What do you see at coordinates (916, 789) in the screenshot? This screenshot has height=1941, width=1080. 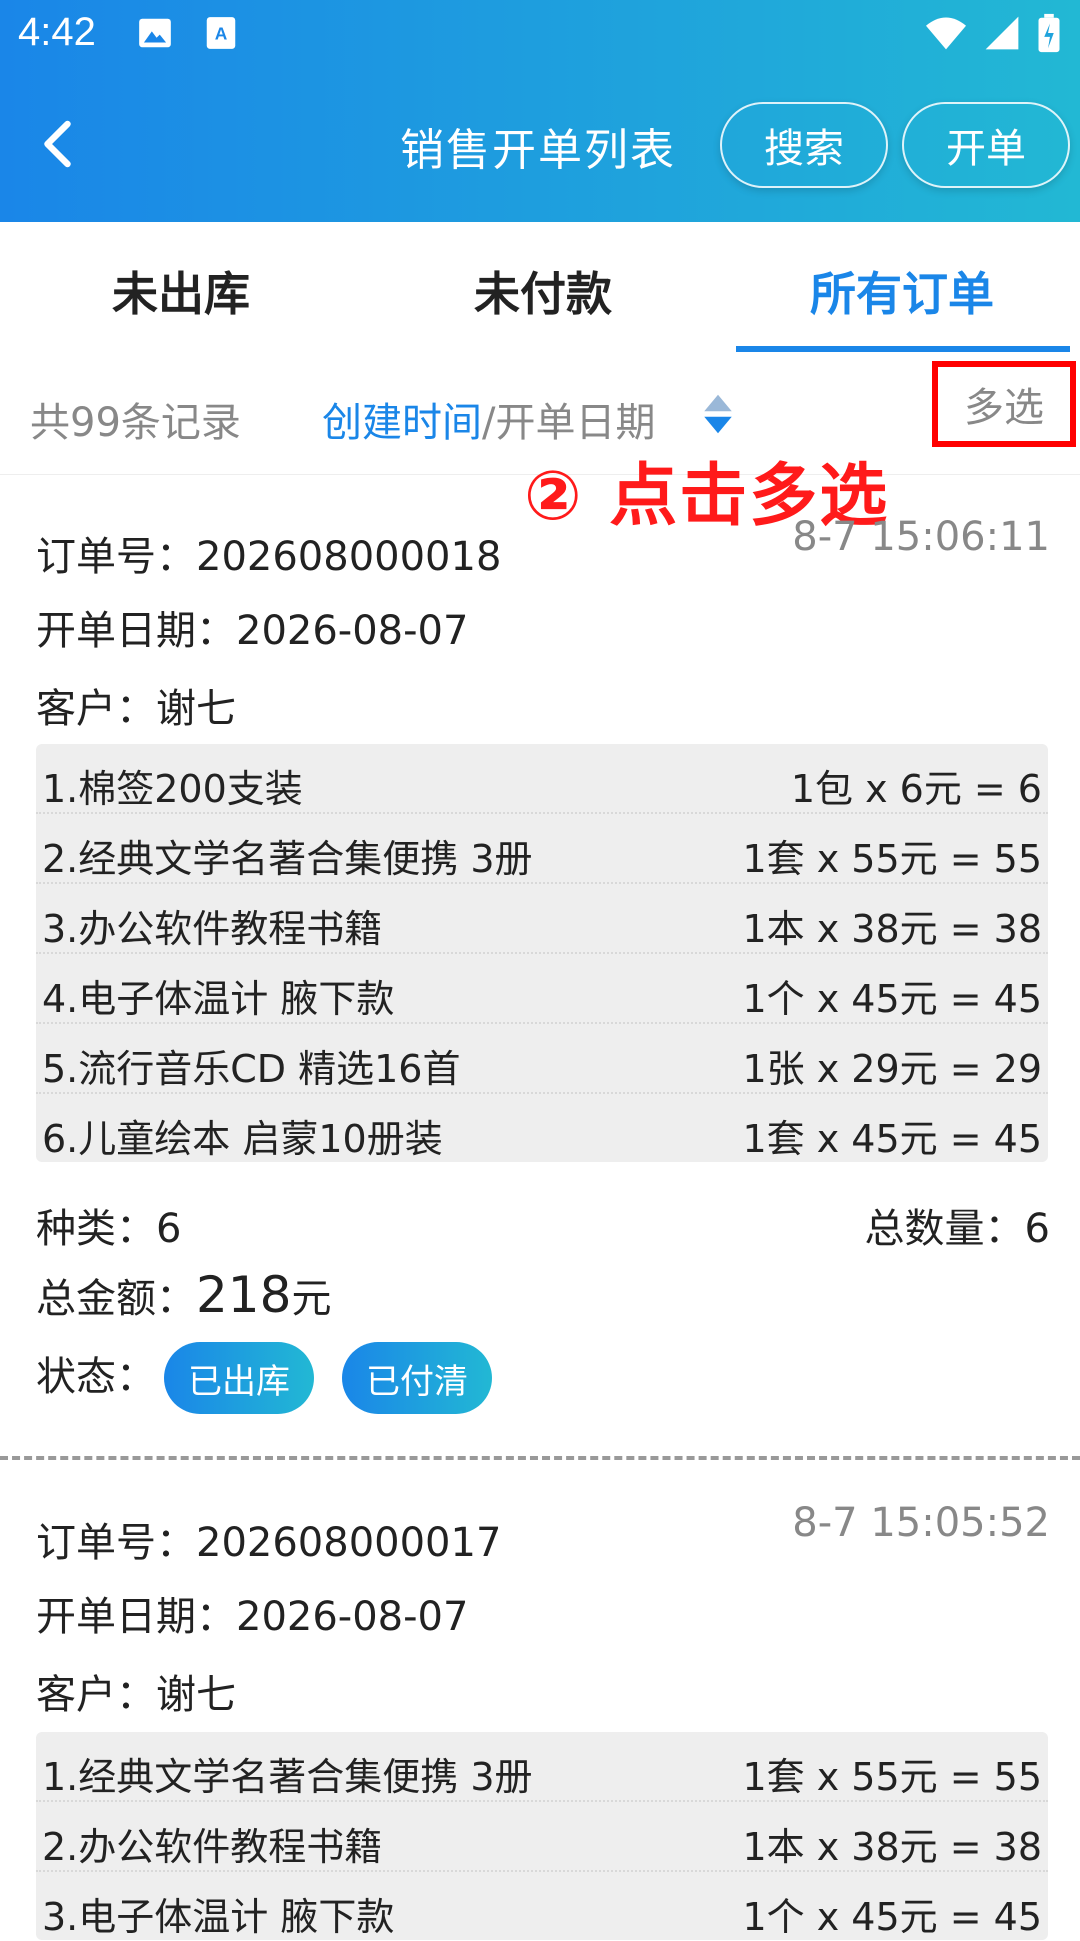 I see `item-price: 1包 x 6元 = 6` at bounding box center [916, 789].